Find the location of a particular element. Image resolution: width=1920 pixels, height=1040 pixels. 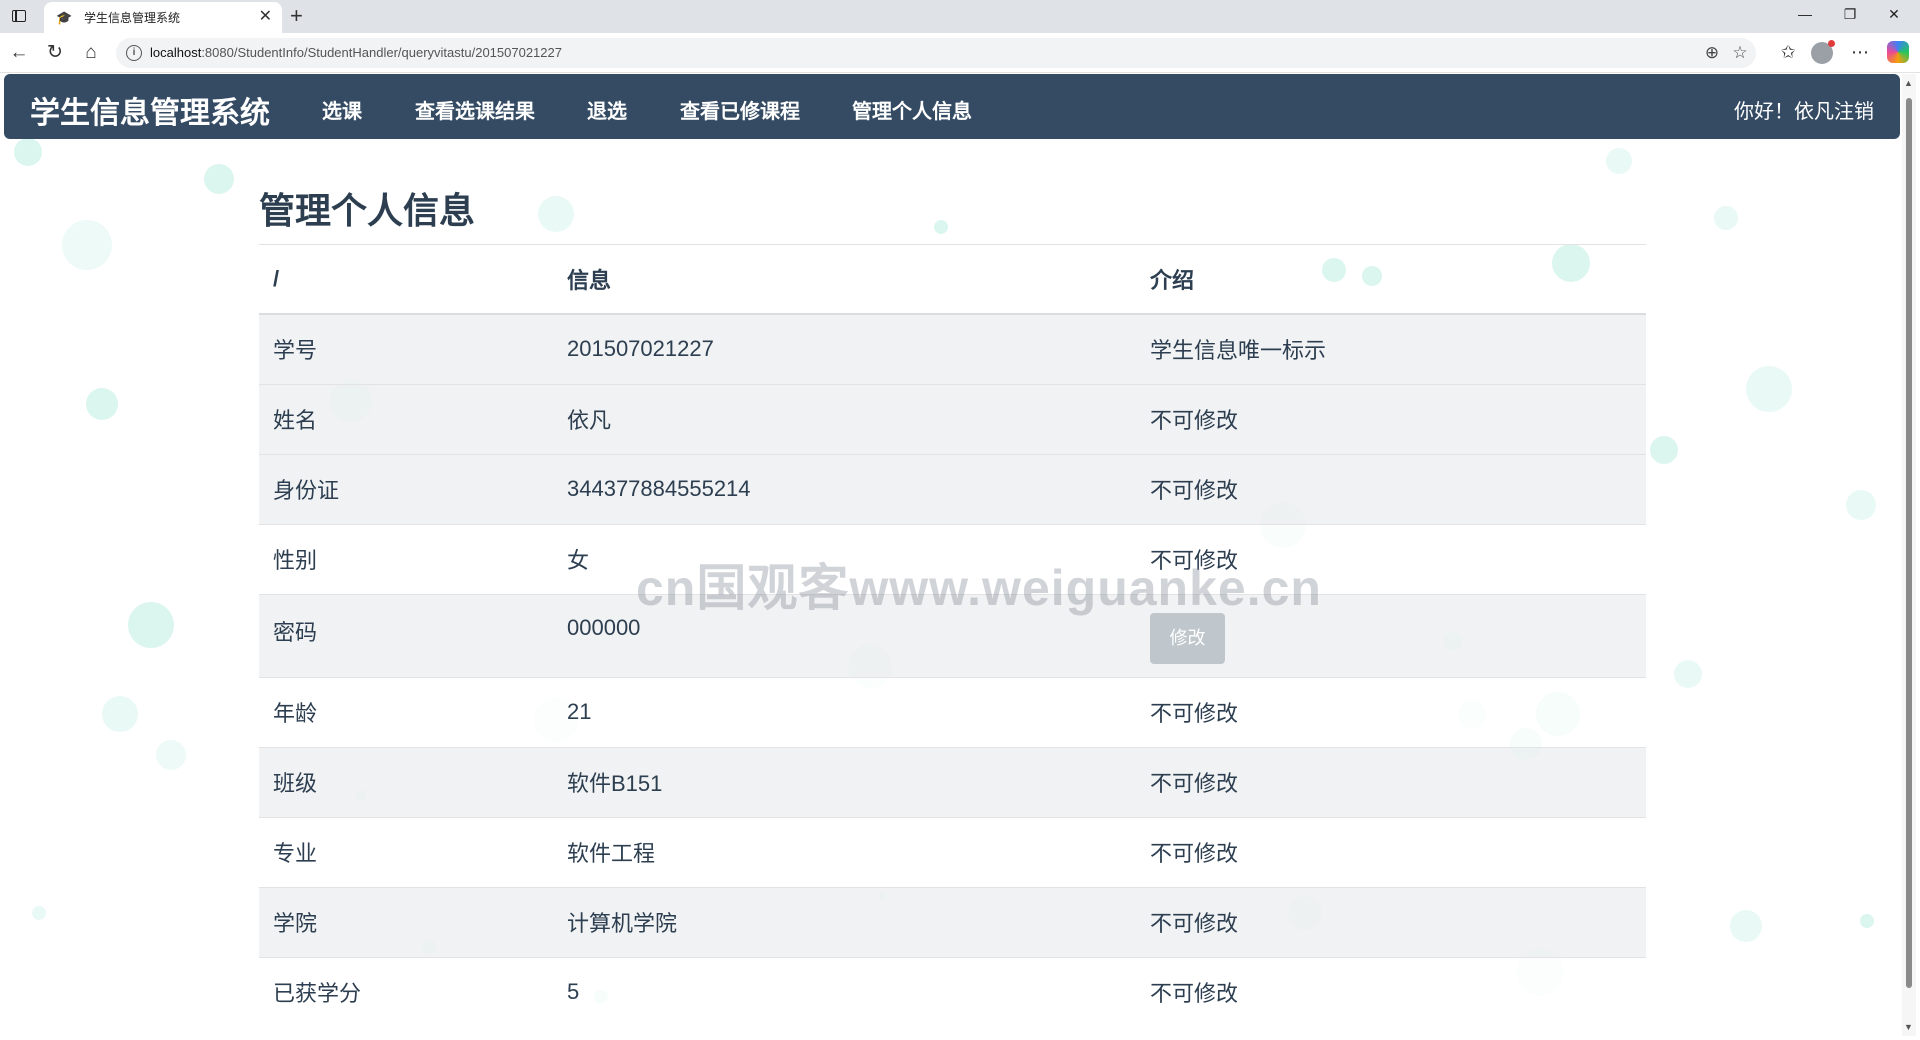

row-value: 软件B151 is located at coordinates (844, 781).